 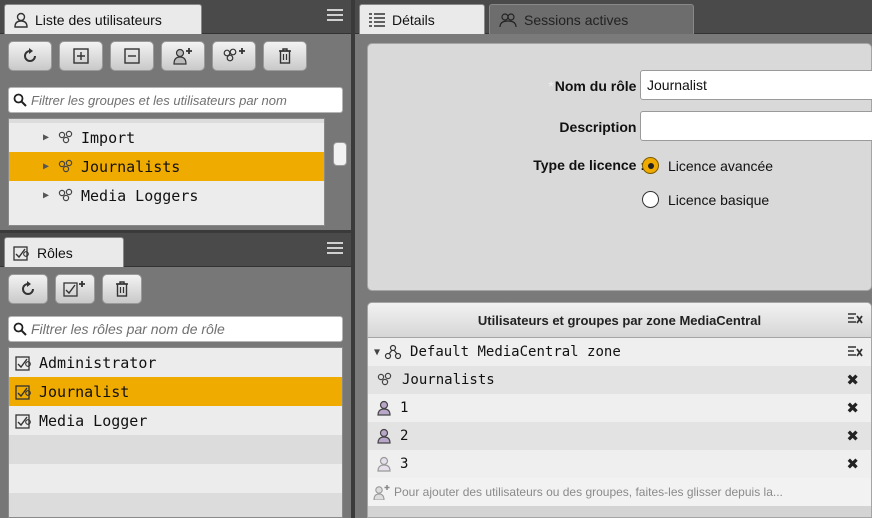 I want to click on add-group-icon, so click(x=234, y=55).